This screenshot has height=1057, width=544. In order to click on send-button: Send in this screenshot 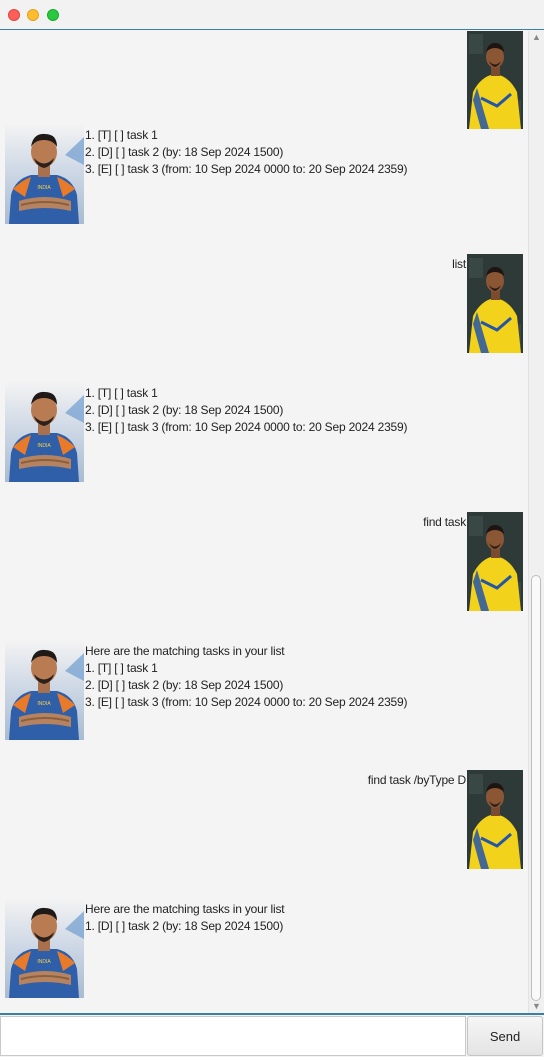, I will do `click(505, 1036)`.